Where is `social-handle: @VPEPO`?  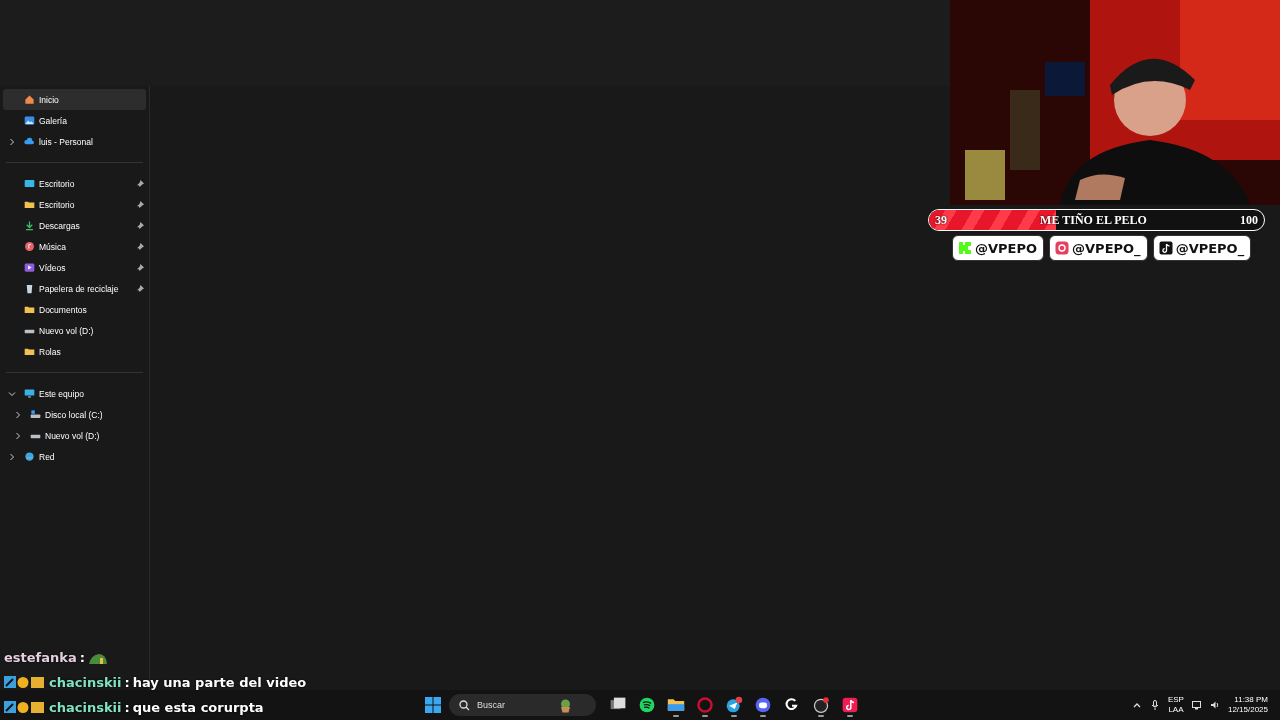 social-handle: @VPEPO is located at coordinates (998, 248).